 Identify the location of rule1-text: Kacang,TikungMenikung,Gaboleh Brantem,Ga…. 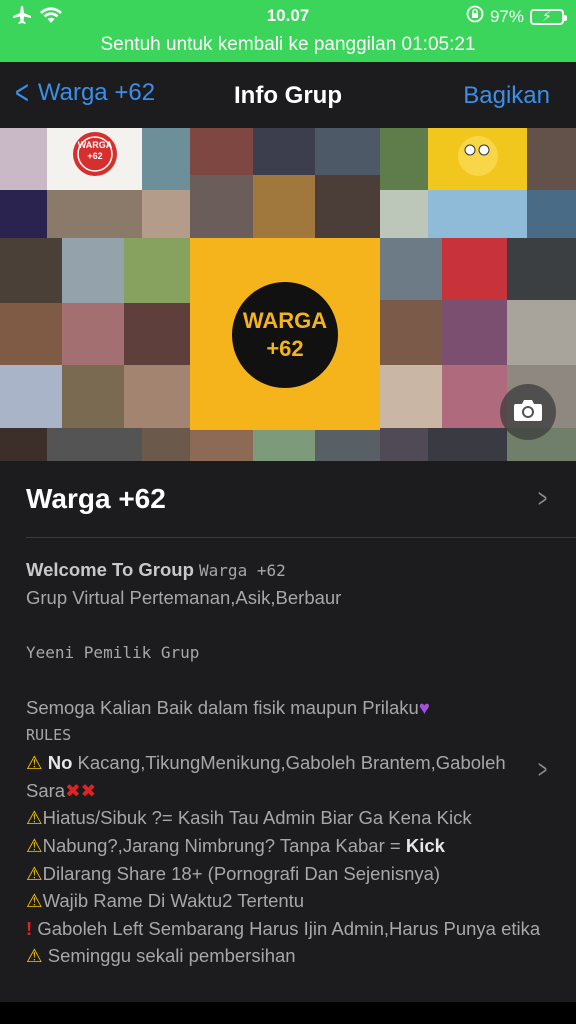
(266, 776).